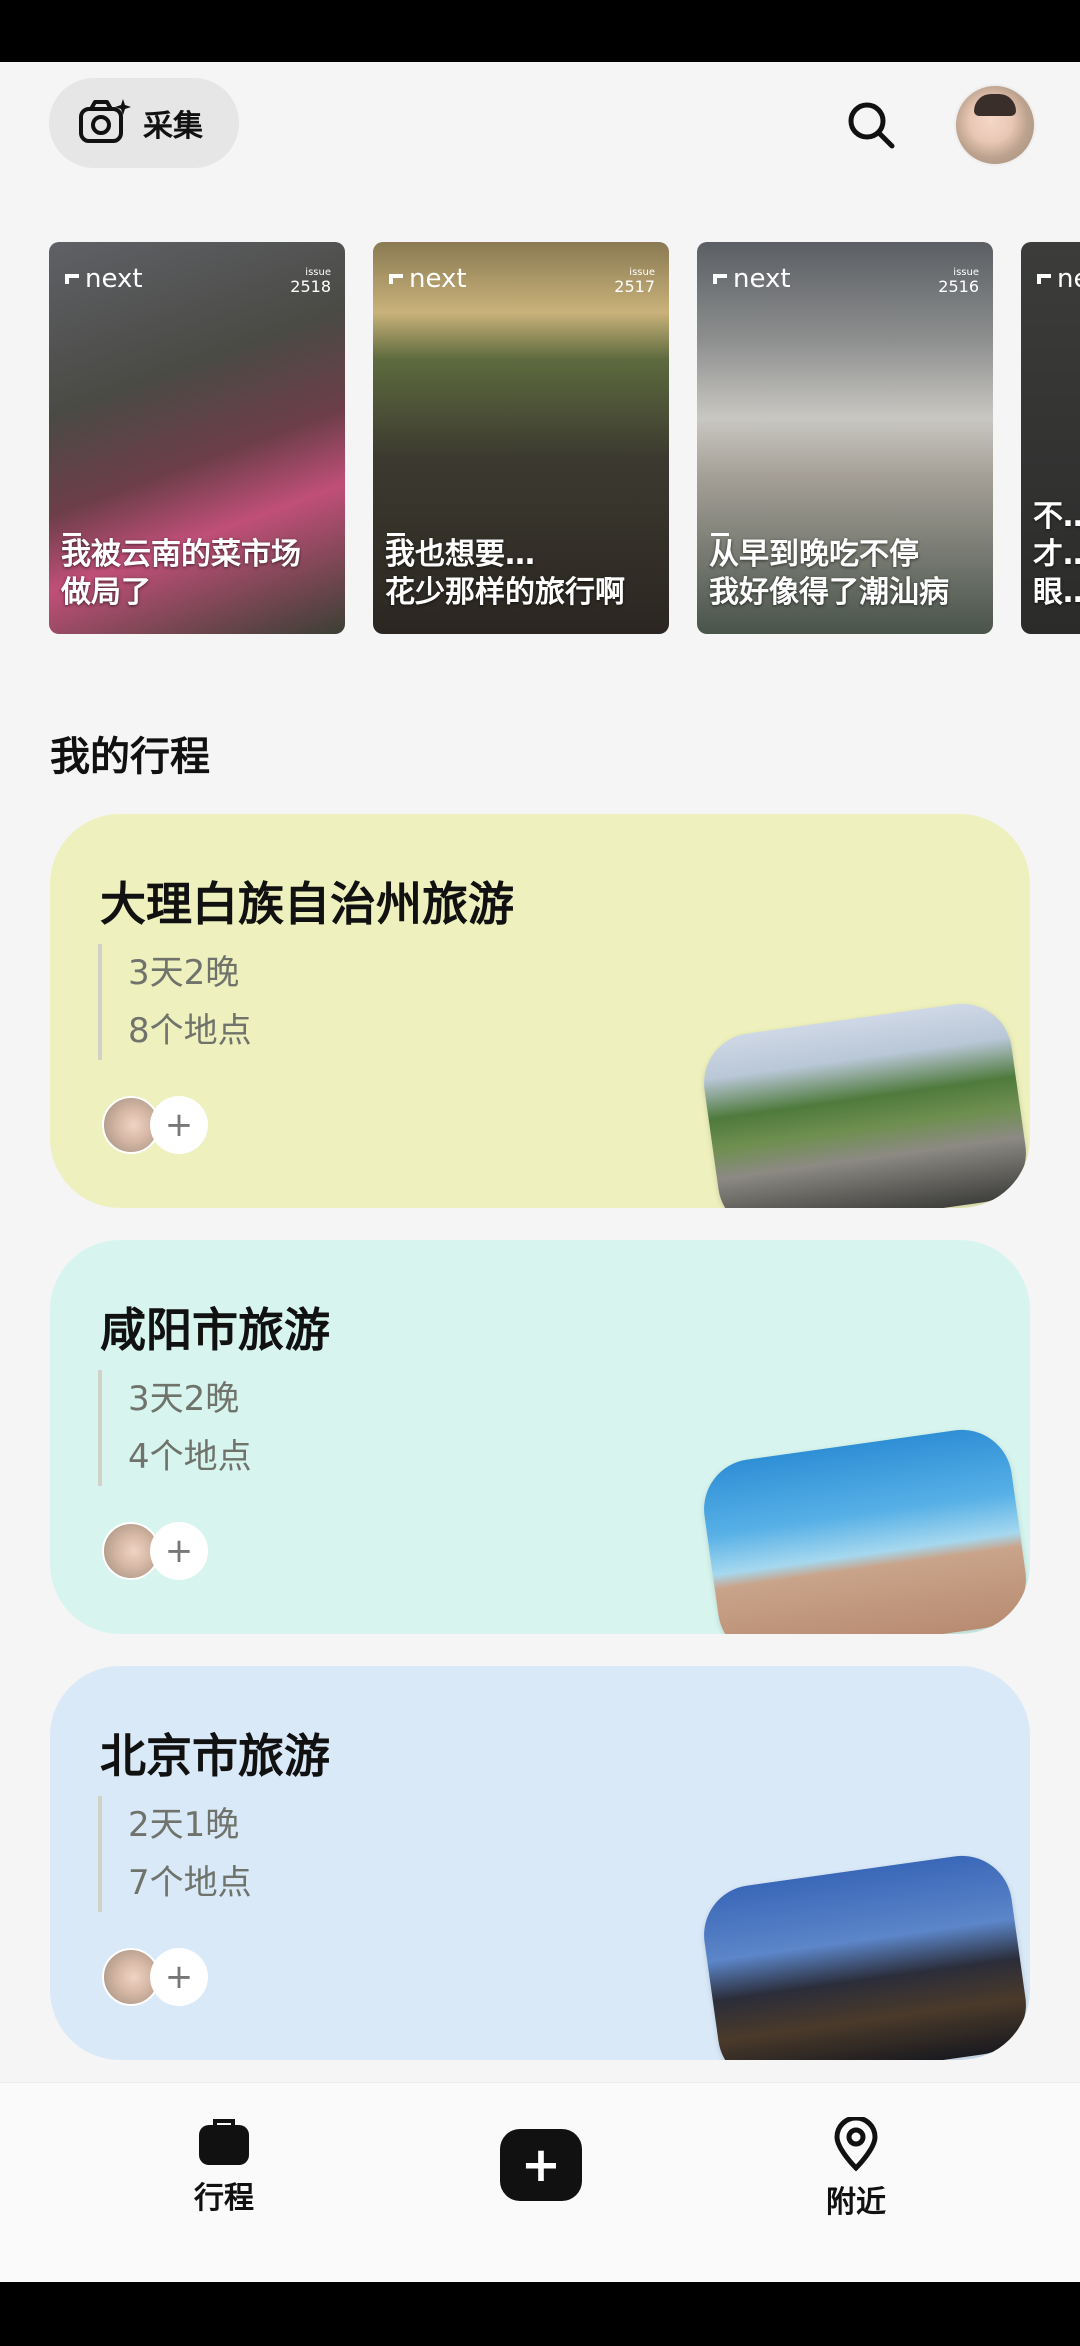 This screenshot has width=1080, height=2346. Describe the element at coordinates (856, 2144) in the screenshot. I see `location-pin-icon` at that location.